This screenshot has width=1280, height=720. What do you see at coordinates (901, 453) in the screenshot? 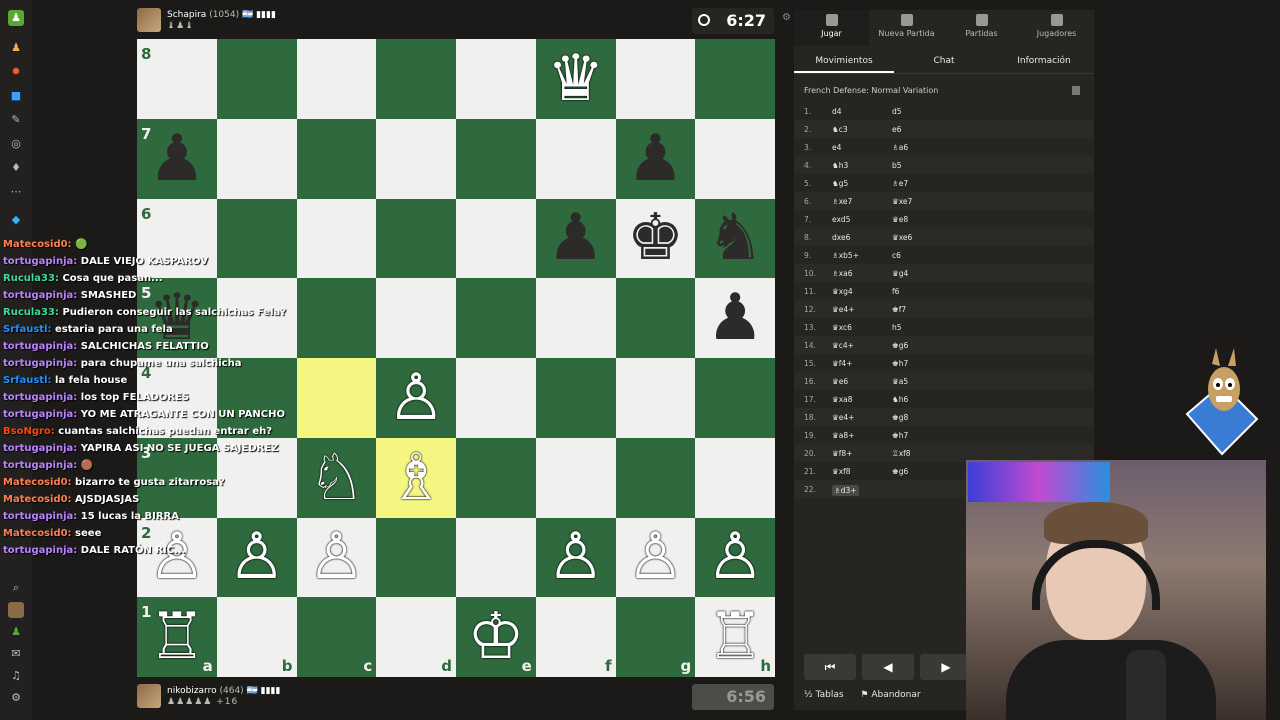
I see `black-move: ♖xf8` at bounding box center [901, 453].